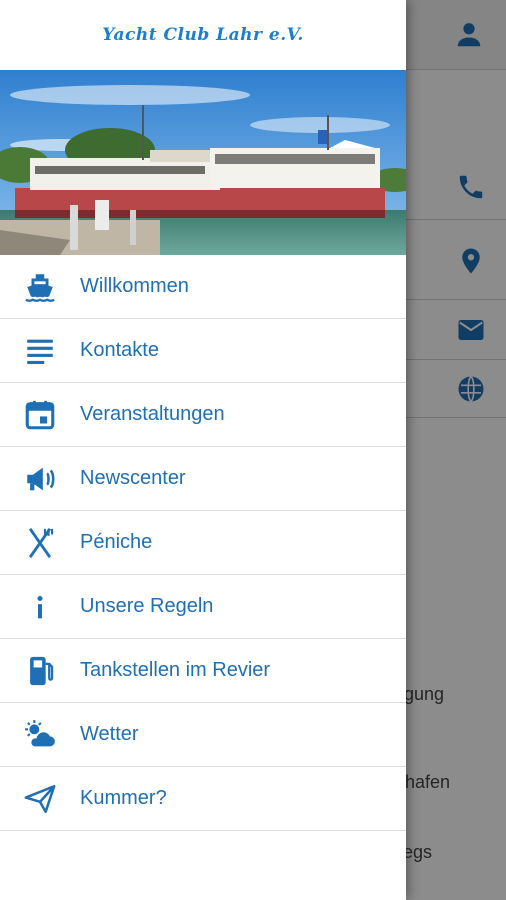 This screenshot has height=900, width=506. What do you see at coordinates (203, 479) in the screenshot?
I see `menu-item-newscenter: Newscenter` at bounding box center [203, 479].